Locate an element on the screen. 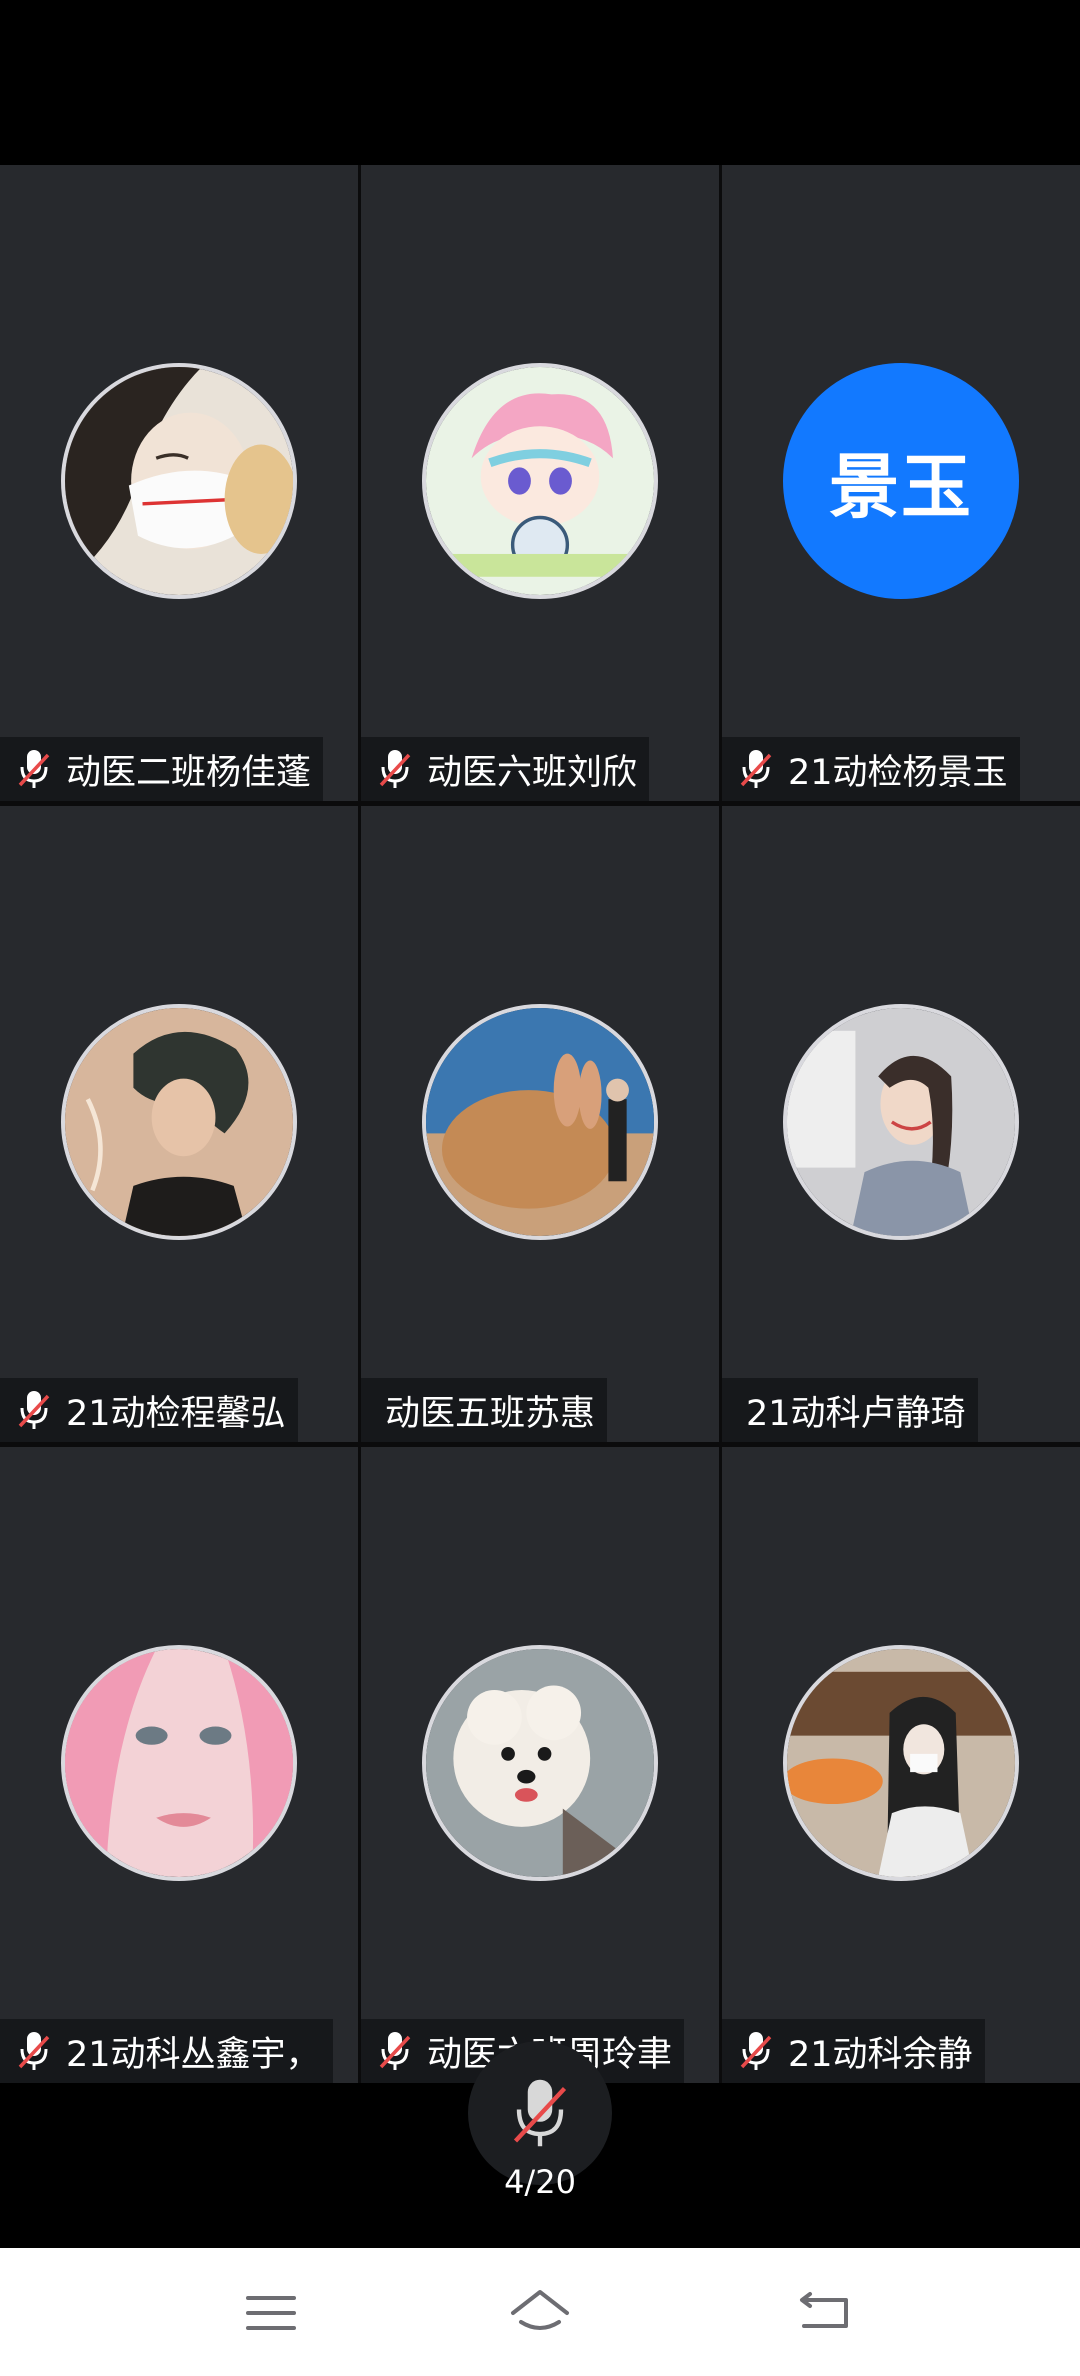 This screenshot has width=1080, height=2376. participant-name: 21动科卢静琦 is located at coordinates (856, 1413).